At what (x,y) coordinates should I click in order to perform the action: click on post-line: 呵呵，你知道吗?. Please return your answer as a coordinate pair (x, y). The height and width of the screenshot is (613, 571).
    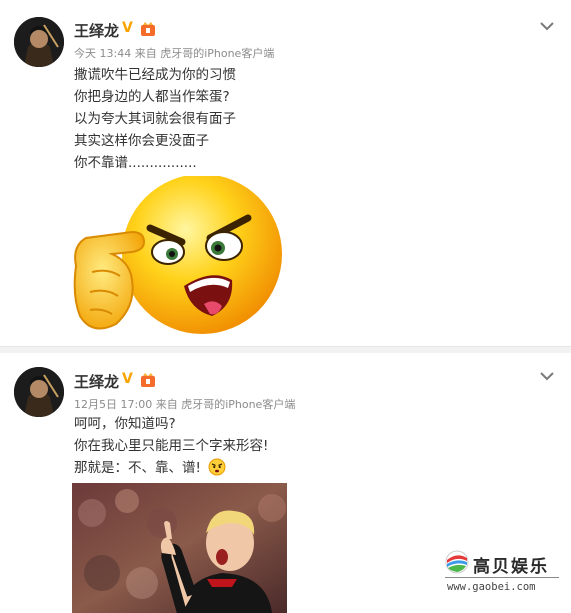
    Looking at the image, I should click on (125, 424).